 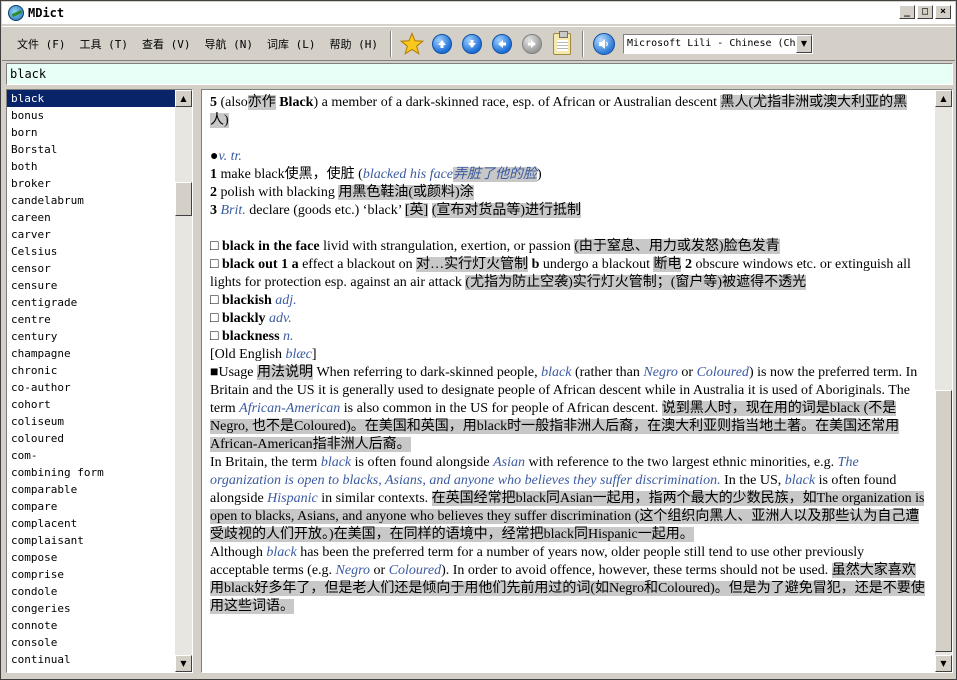 I want to click on window-controls: _ □ ×, so click(x=925, y=12).